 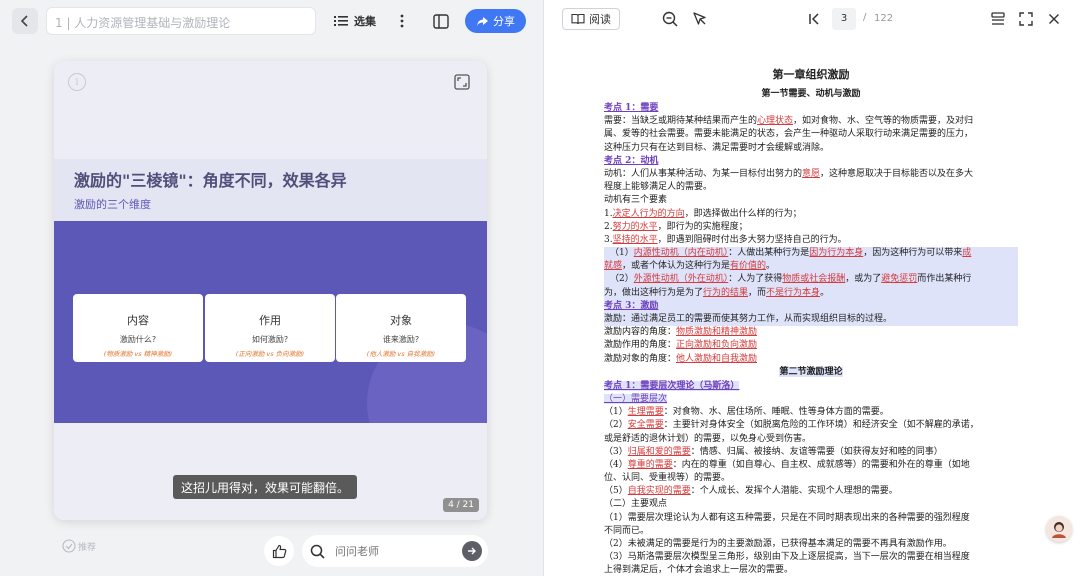 What do you see at coordinates (650, 464) in the screenshot?
I see `emphasis-text: 尊重的需要` at bounding box center [650, 464].